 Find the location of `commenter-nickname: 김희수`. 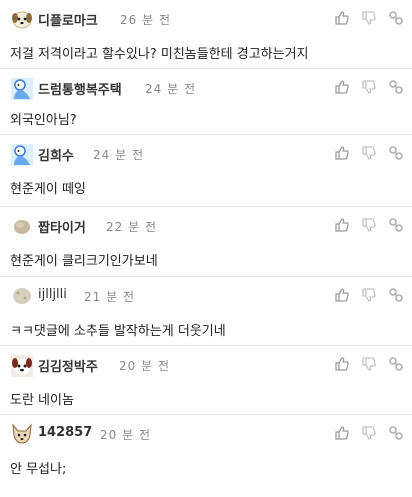

commenter-nickname: 김희수 is located at coordinates (56, 154).